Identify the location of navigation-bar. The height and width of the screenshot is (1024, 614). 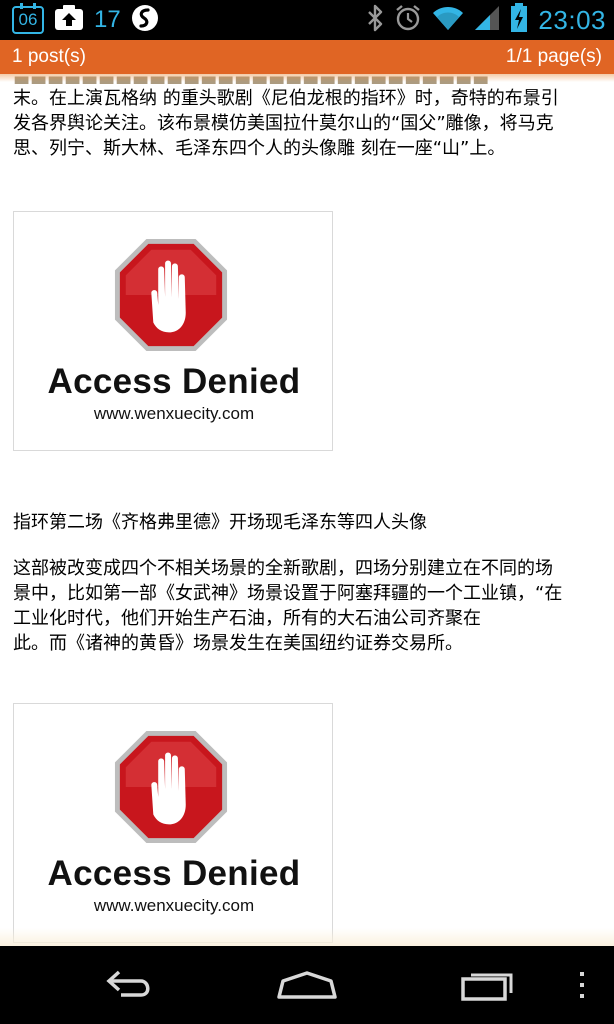
(307, 985).